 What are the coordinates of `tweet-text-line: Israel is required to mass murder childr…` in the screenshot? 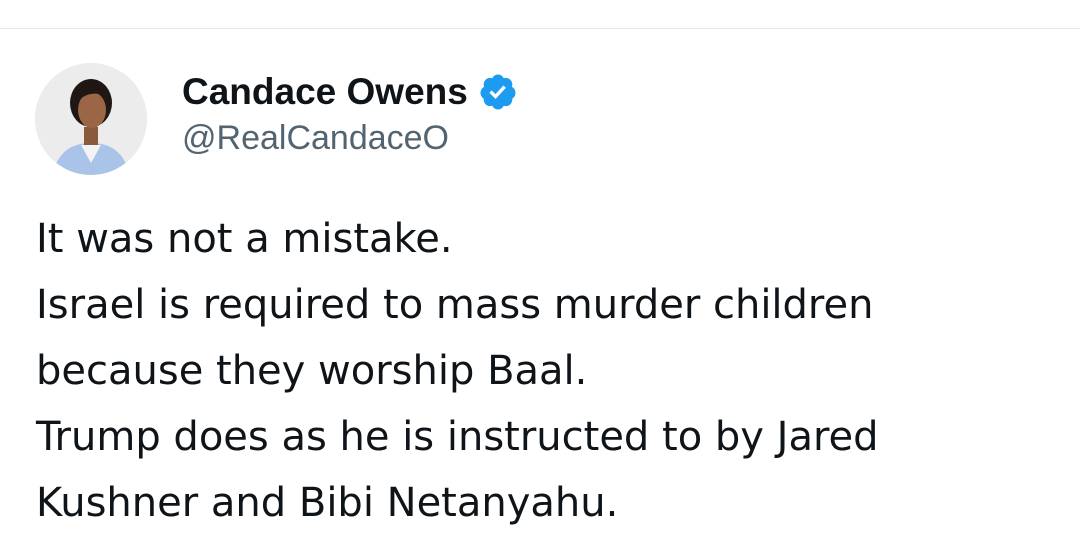 It's located at (455, 305).